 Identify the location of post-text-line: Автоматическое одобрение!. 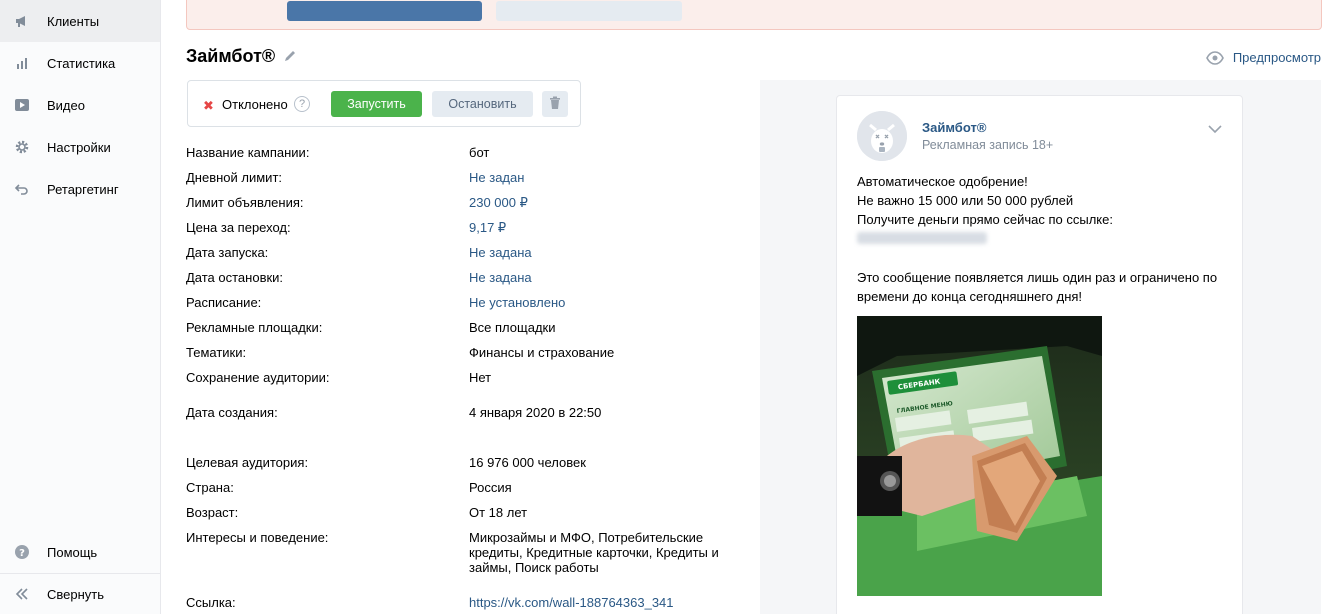
(942, 181).